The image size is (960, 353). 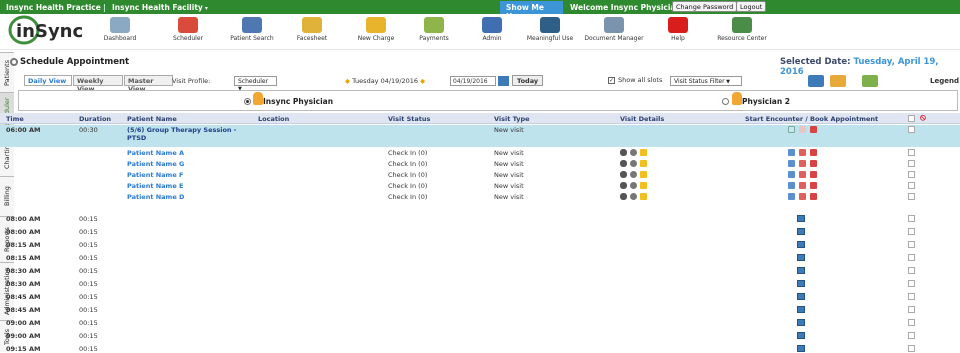 I want to click on toolbar-meaningful-use: Meaningful Use, so click(x=550, y=33).